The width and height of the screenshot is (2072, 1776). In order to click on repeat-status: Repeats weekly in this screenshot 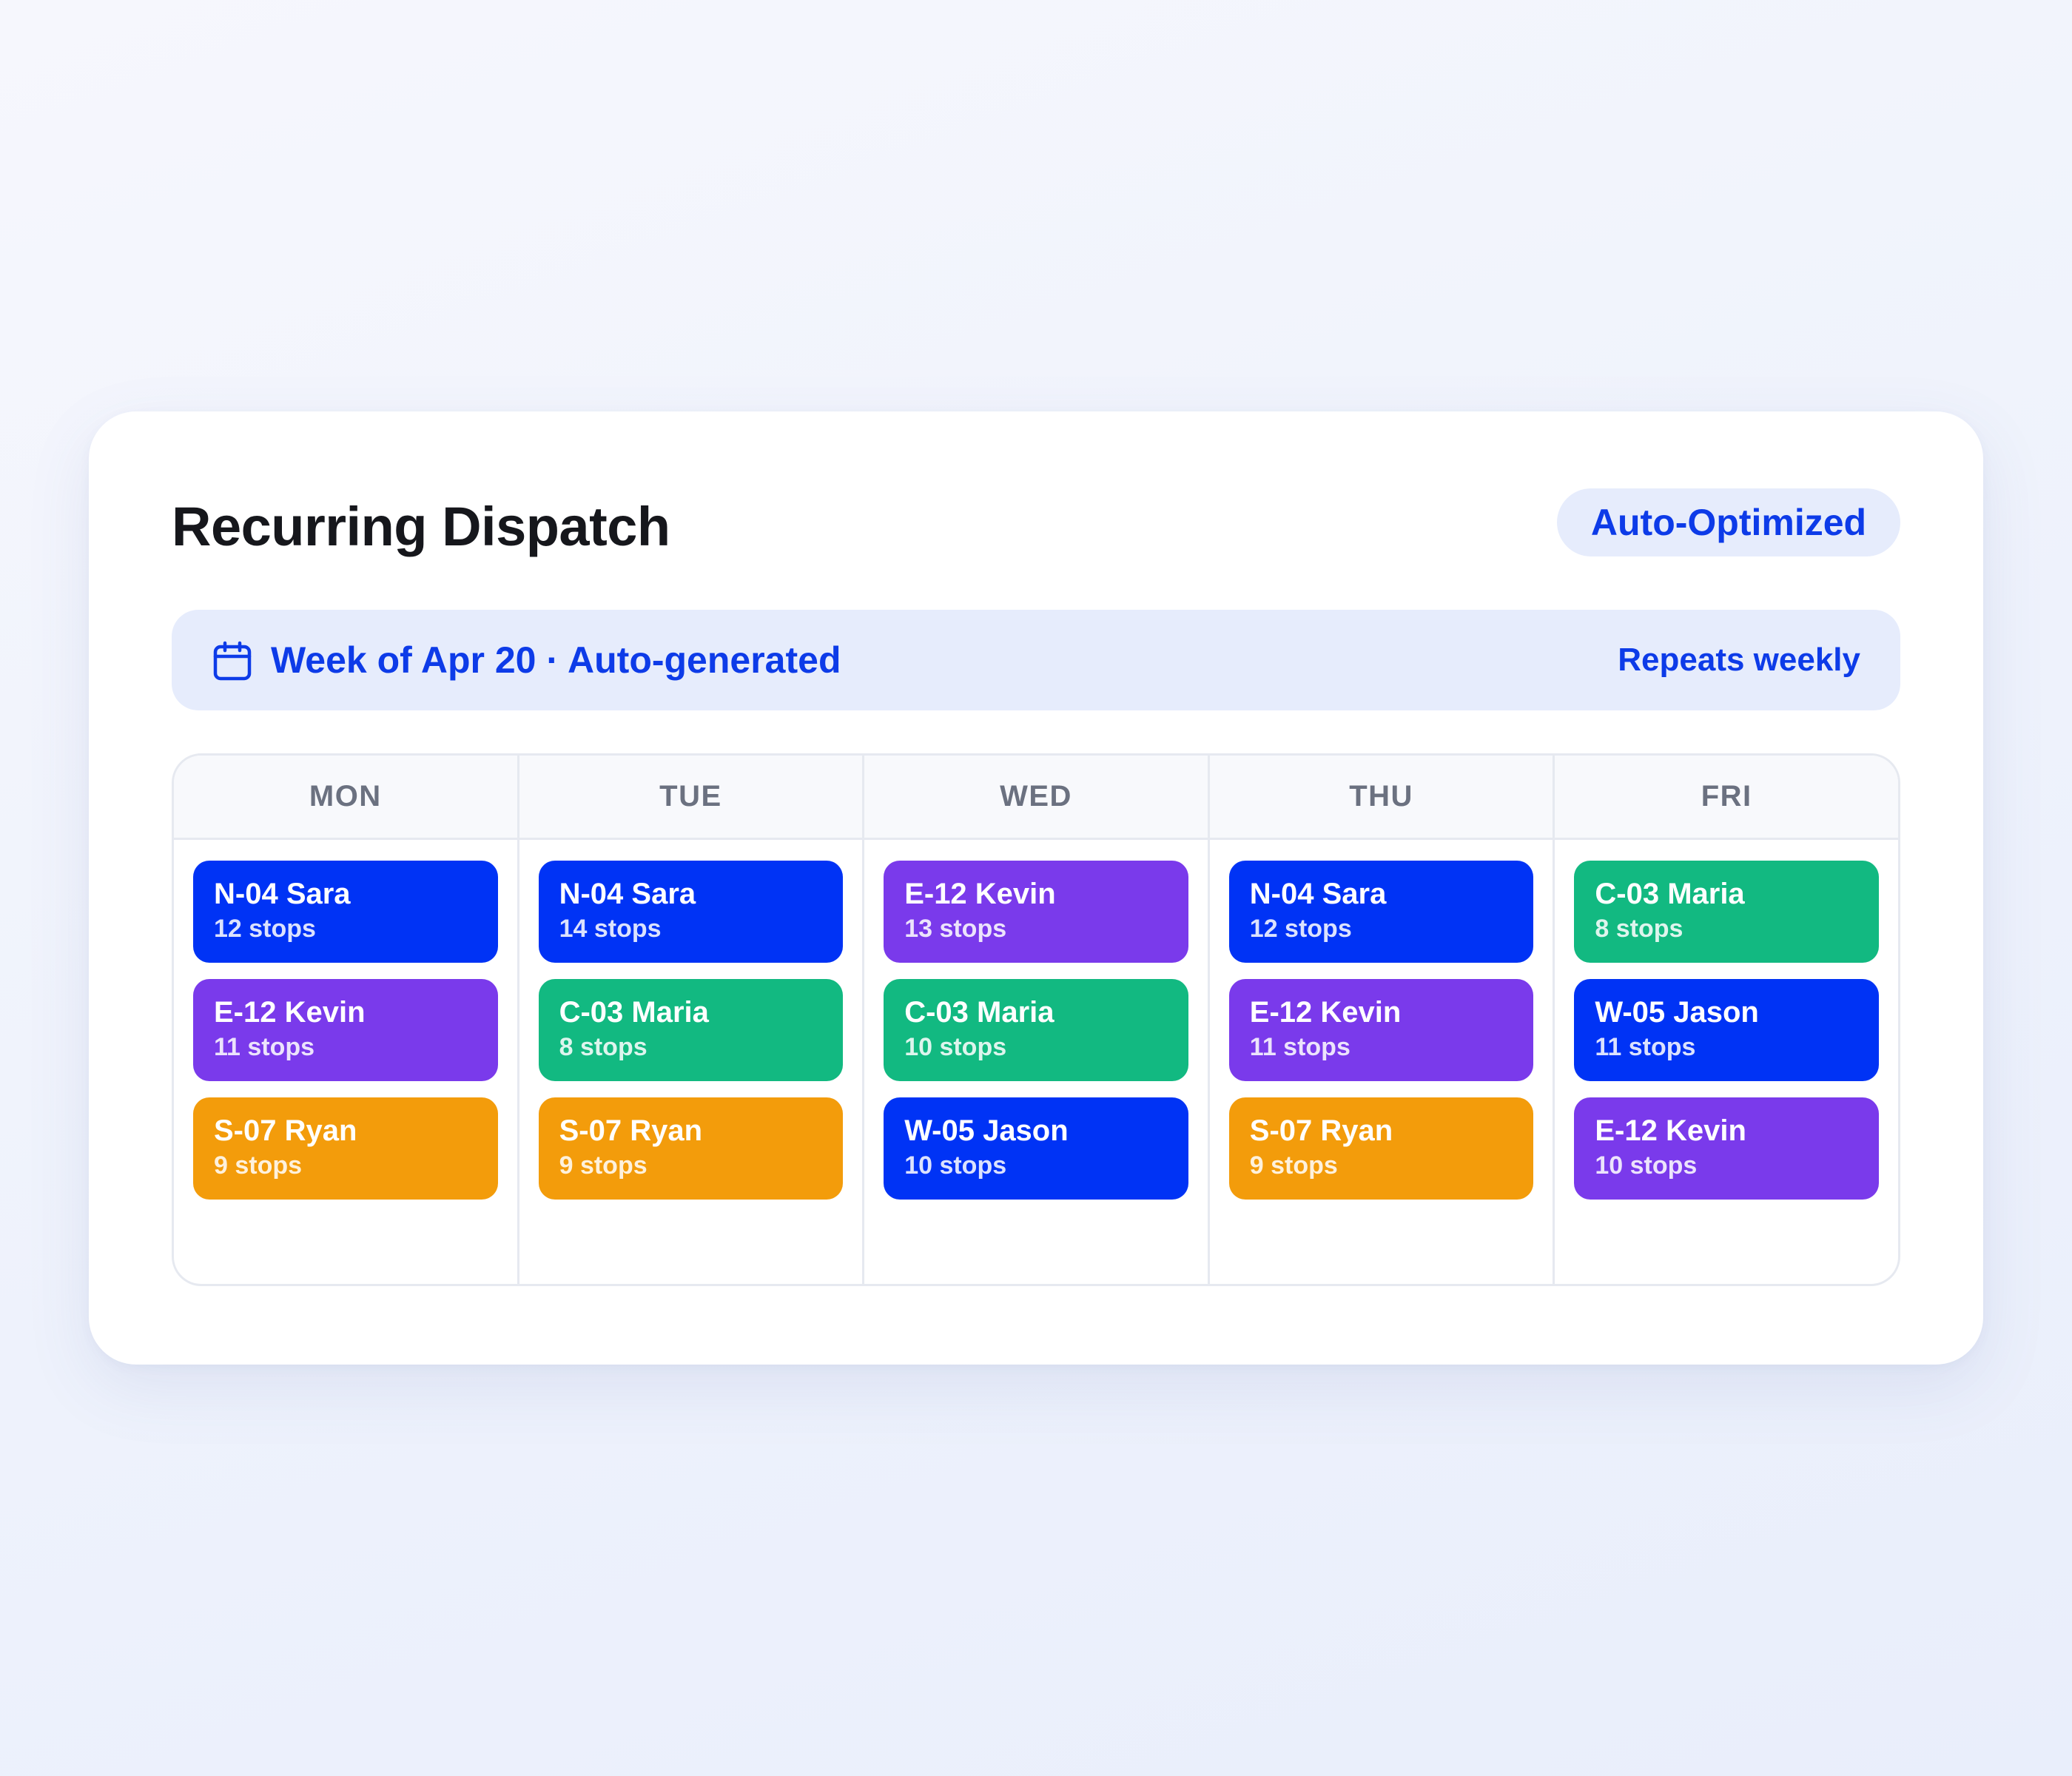, I will do `click(1739, 660)`.